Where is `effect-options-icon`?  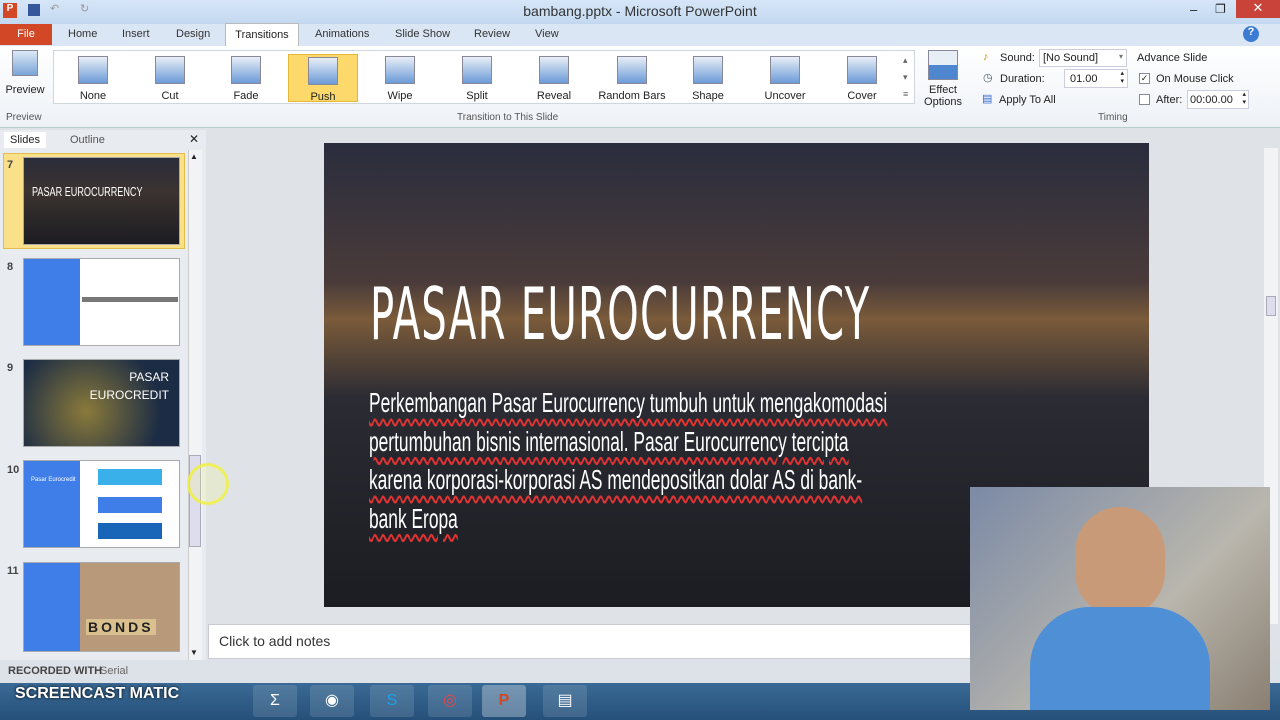 effect-options-icon is located at coordinates (943, 65).